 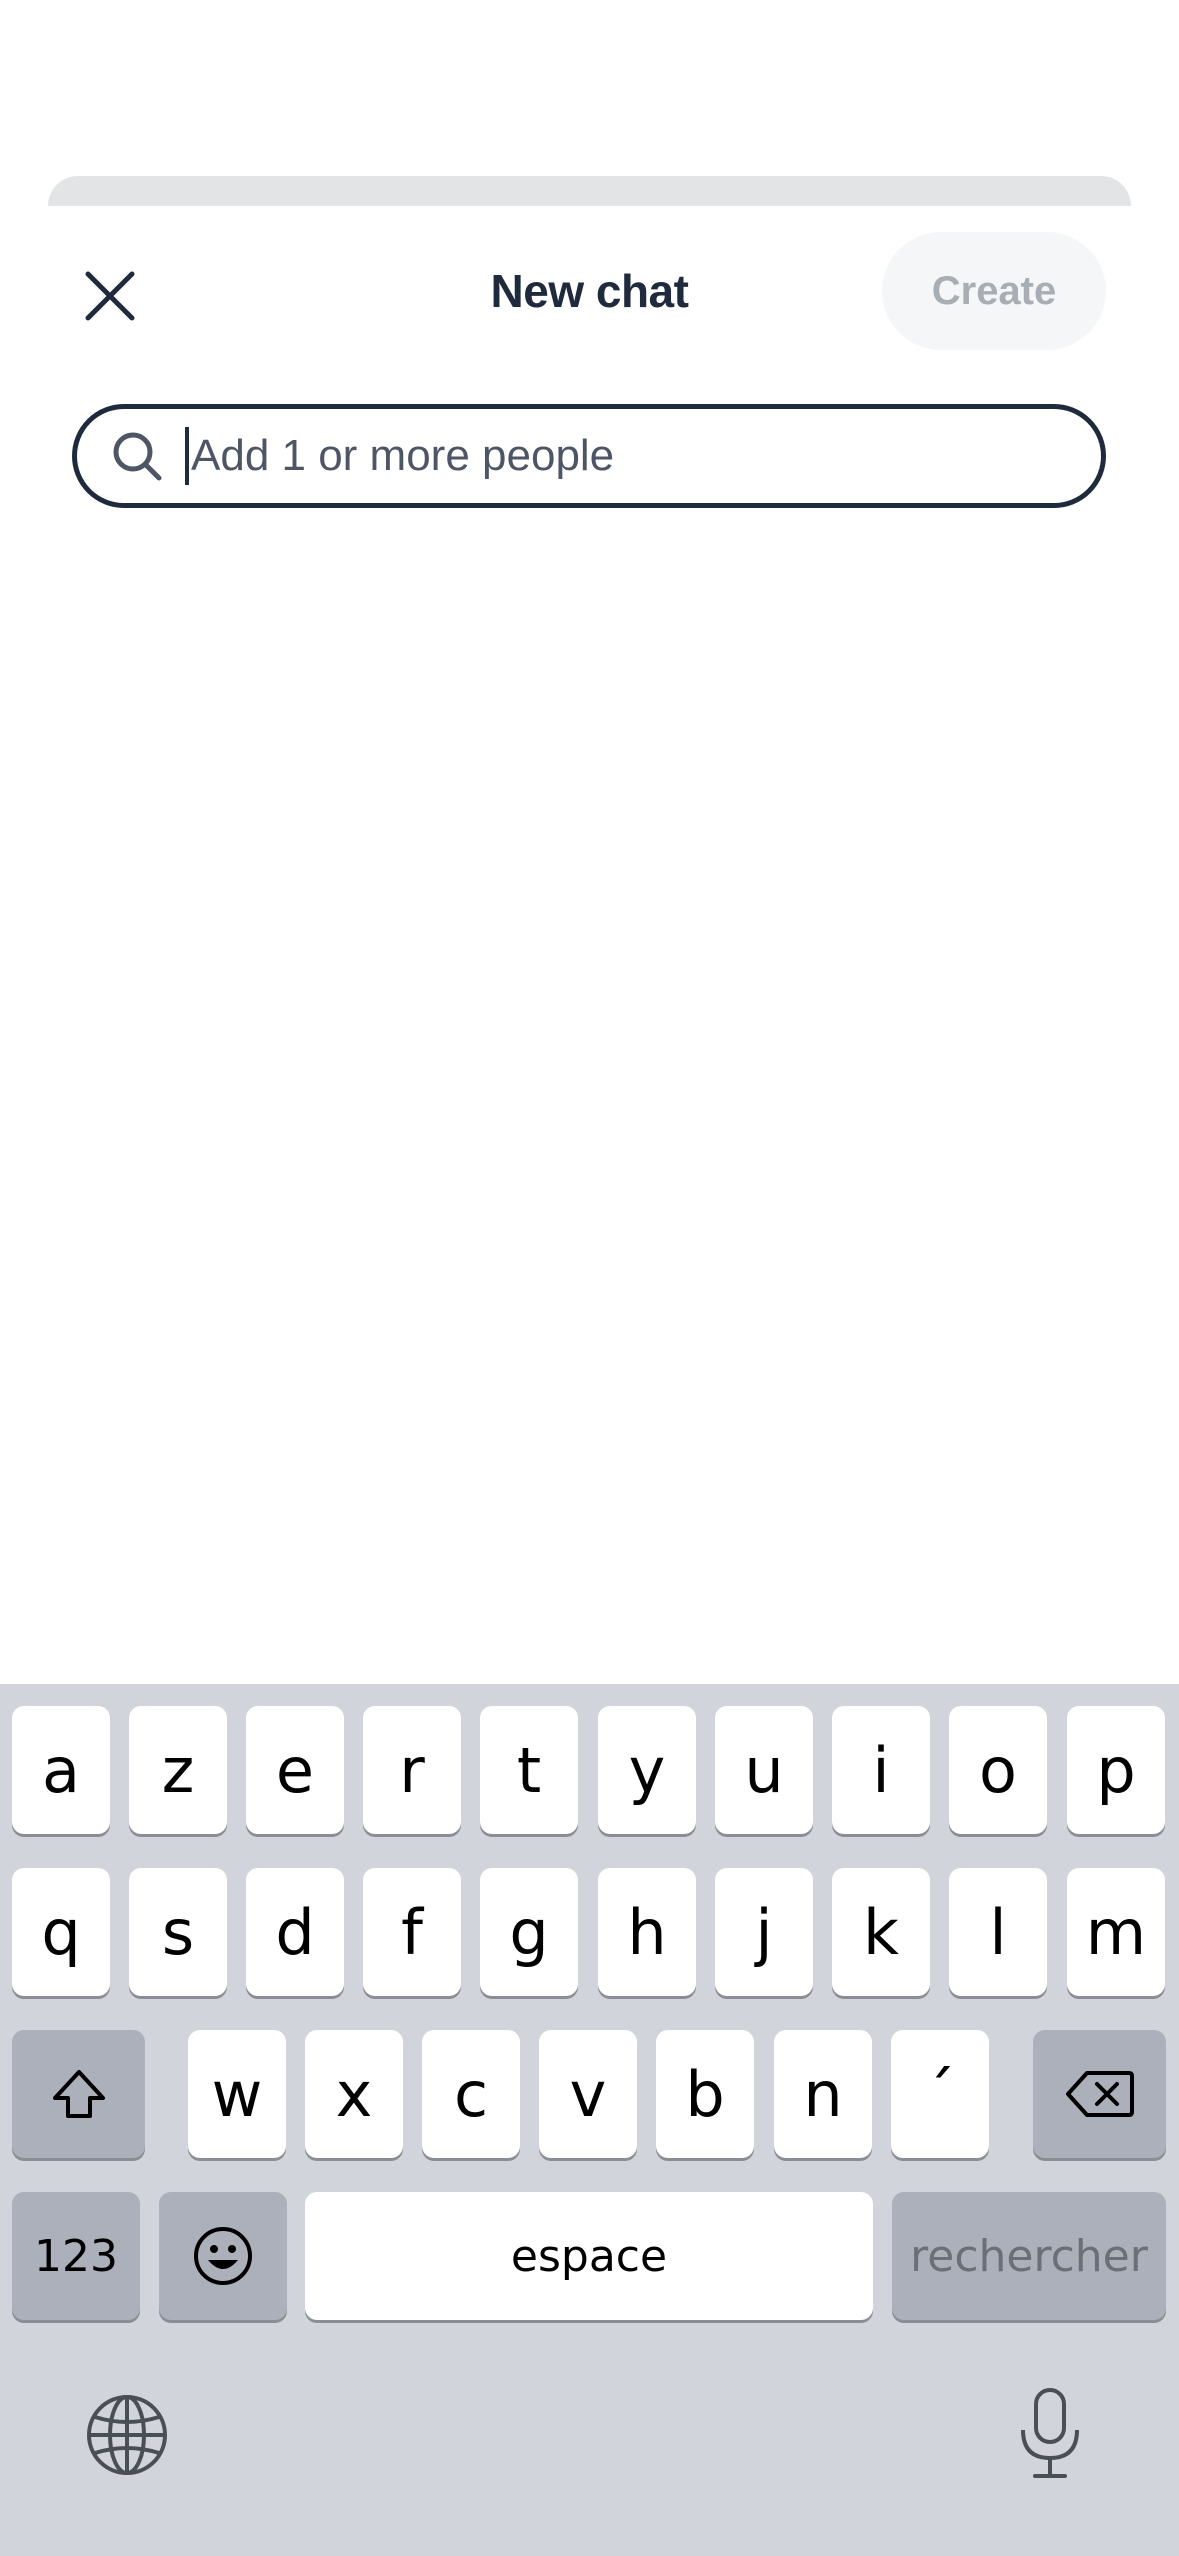 I want to click on key-m: m, so click(x=1116, y=1932).